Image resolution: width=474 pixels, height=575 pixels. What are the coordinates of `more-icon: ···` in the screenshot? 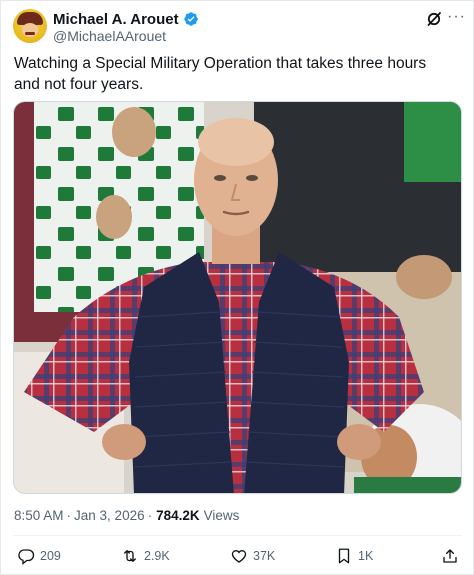 It's located at (456, 18).